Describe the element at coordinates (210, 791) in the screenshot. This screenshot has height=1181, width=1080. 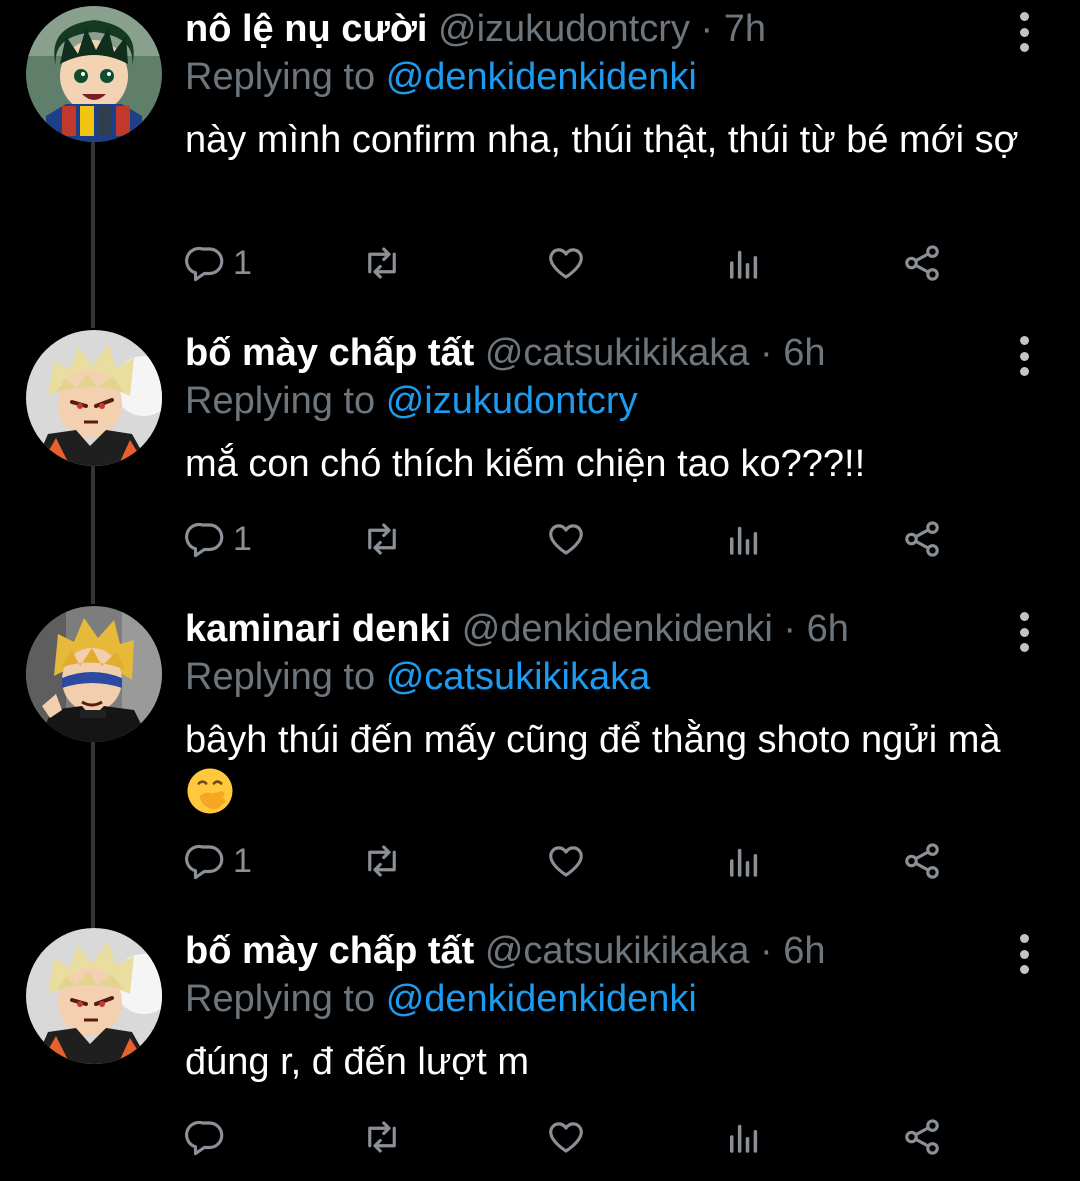
I see `face-with-hand-over-mouth-icon` at that location.